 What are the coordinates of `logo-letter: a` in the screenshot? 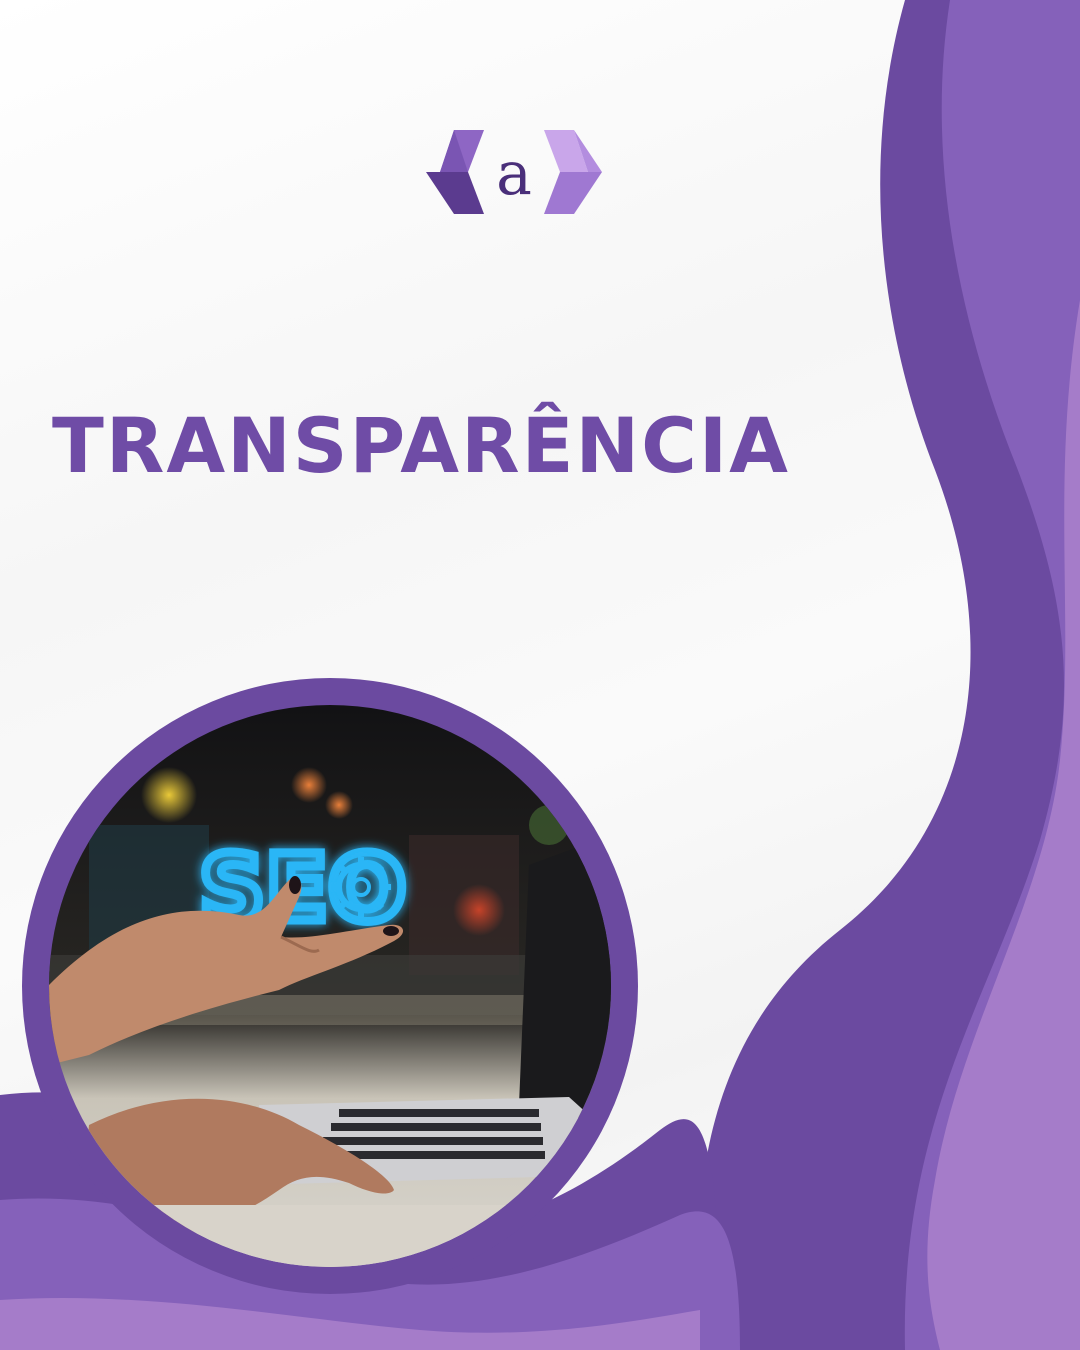 It's located at (514, 174).